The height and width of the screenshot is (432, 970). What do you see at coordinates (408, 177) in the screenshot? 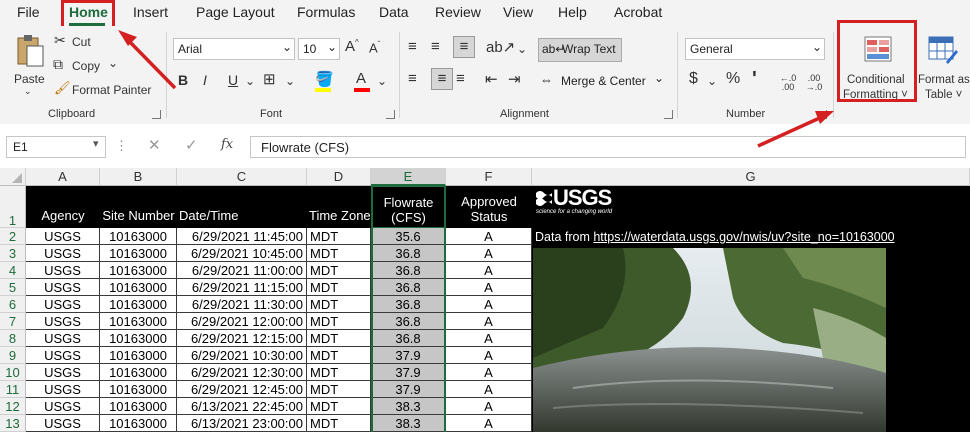
I see `column-header-e: E` at bounding box center [408, 177].